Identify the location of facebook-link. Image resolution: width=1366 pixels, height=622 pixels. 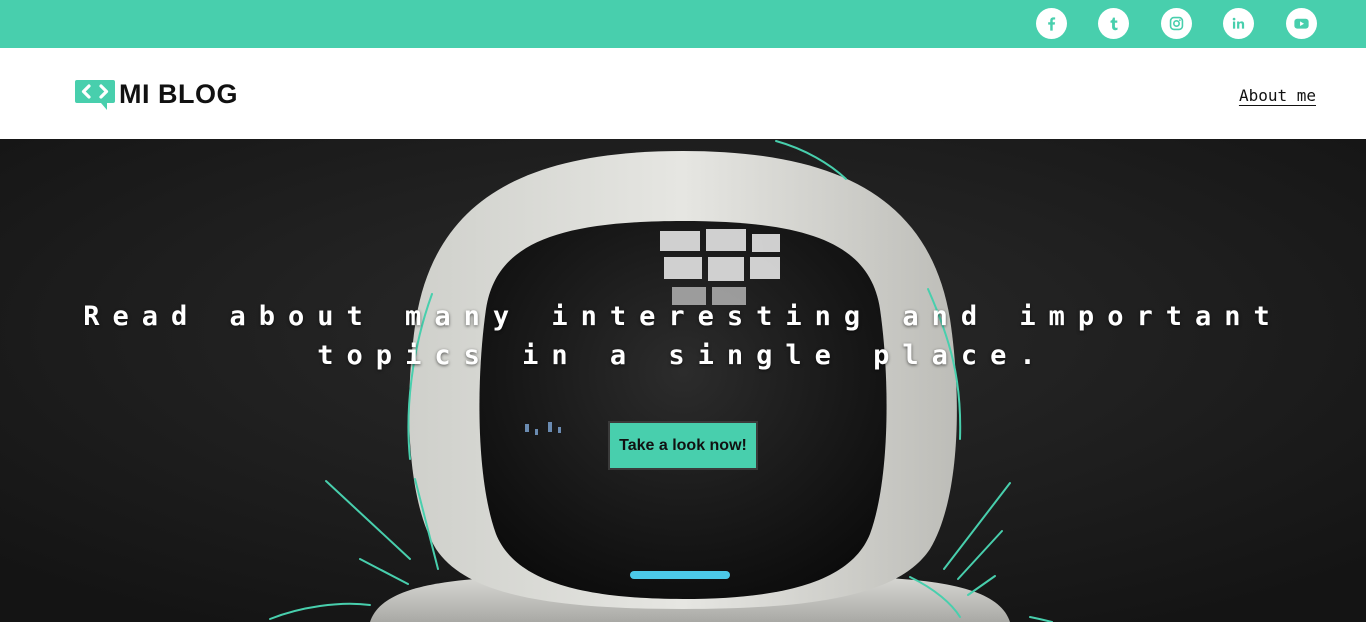
(1051, 23).